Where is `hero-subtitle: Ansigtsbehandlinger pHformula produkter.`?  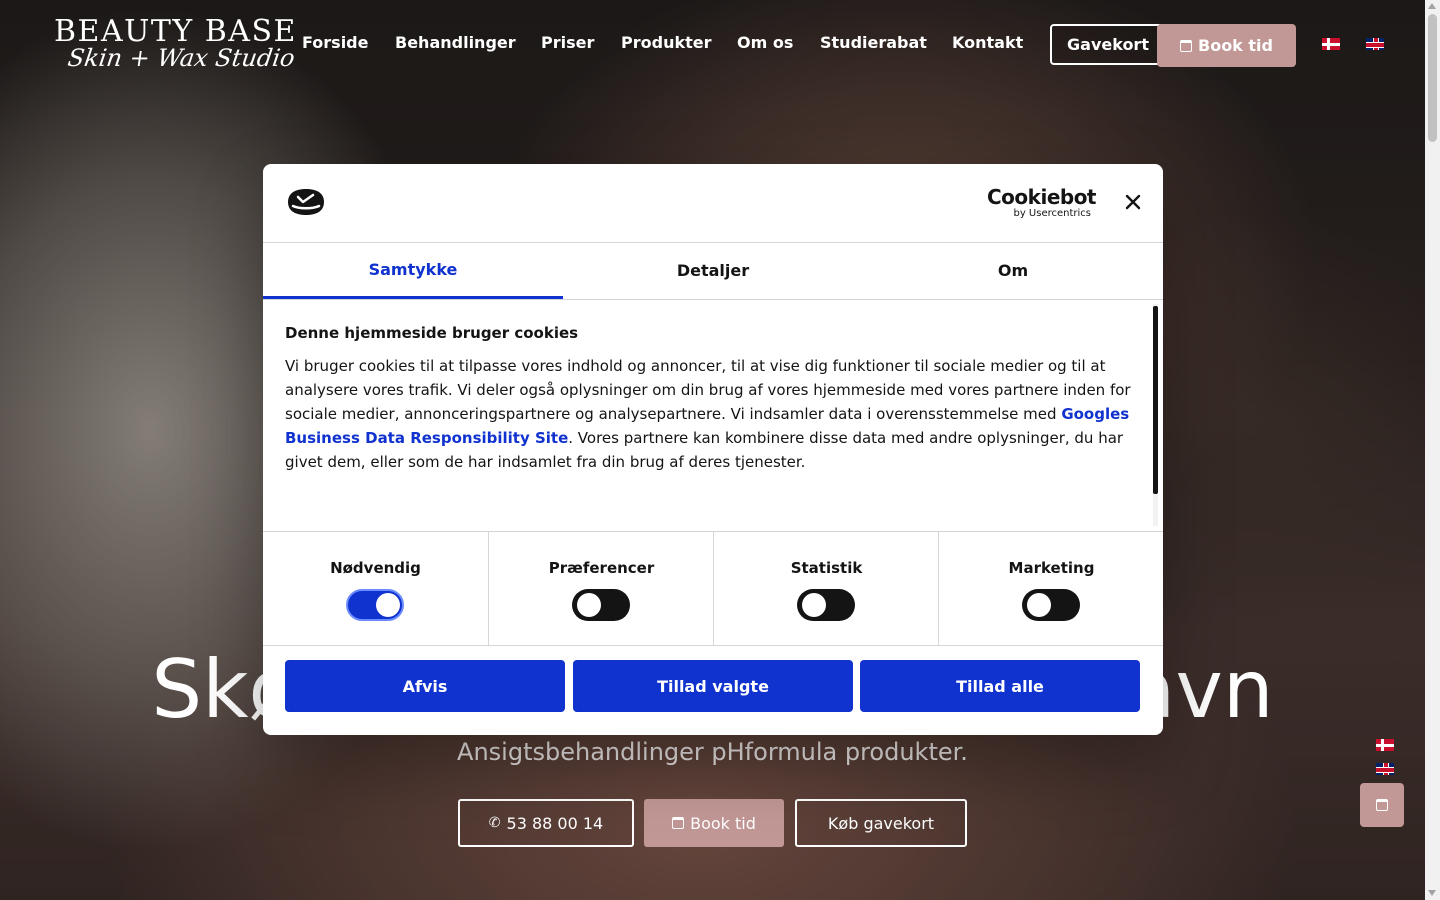 hero-subtitle: Ansigtsbehandlinger pHformula produkter. is located at coordinates (712, 752).